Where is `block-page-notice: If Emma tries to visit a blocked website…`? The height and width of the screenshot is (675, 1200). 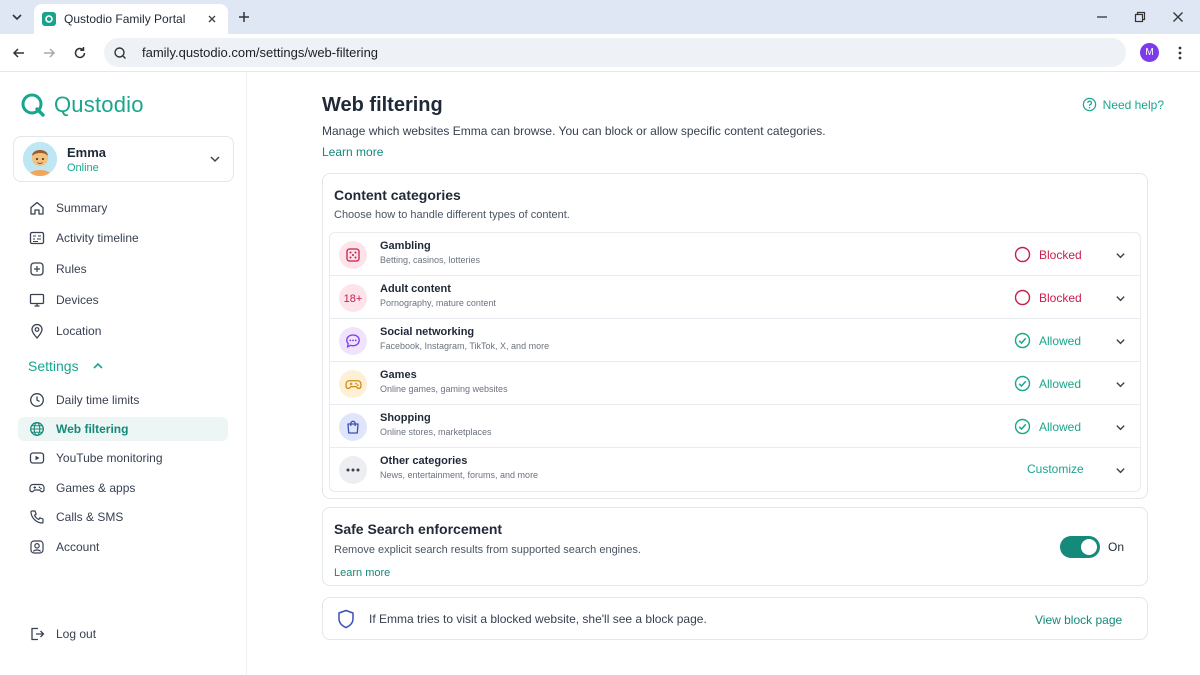 block-page-notice: If Emma tries to visit a blocked website… is located at coordinates (735, 618).